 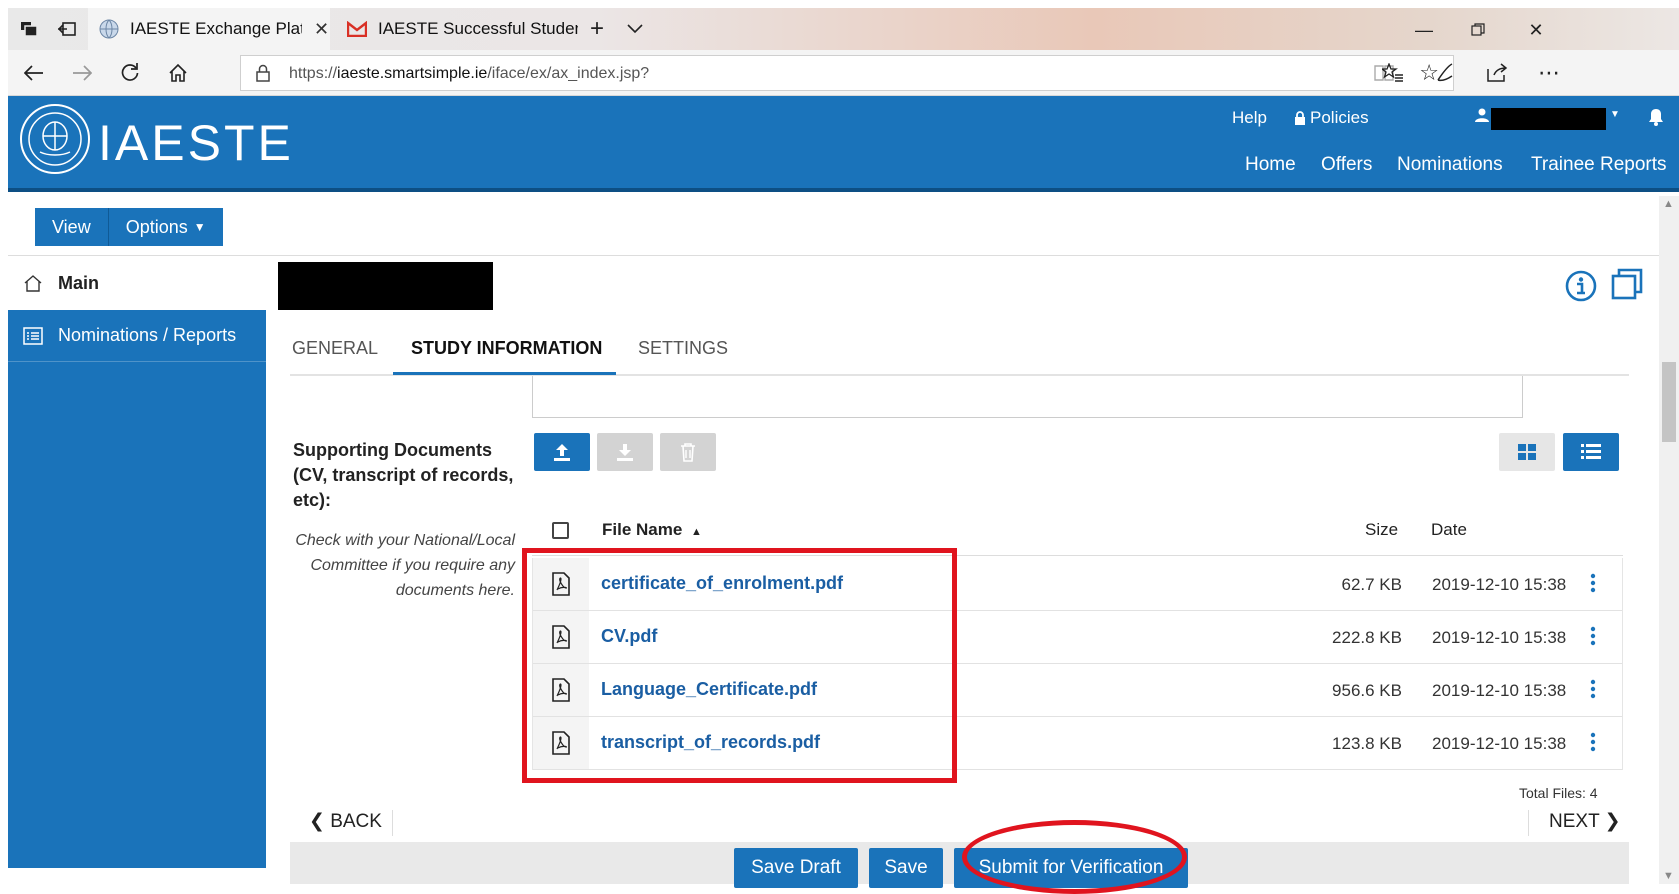 What do you see at coordinates (1478, 30) in the screenshot?
I see `restore-icon` at bounding box center [1478, 30].